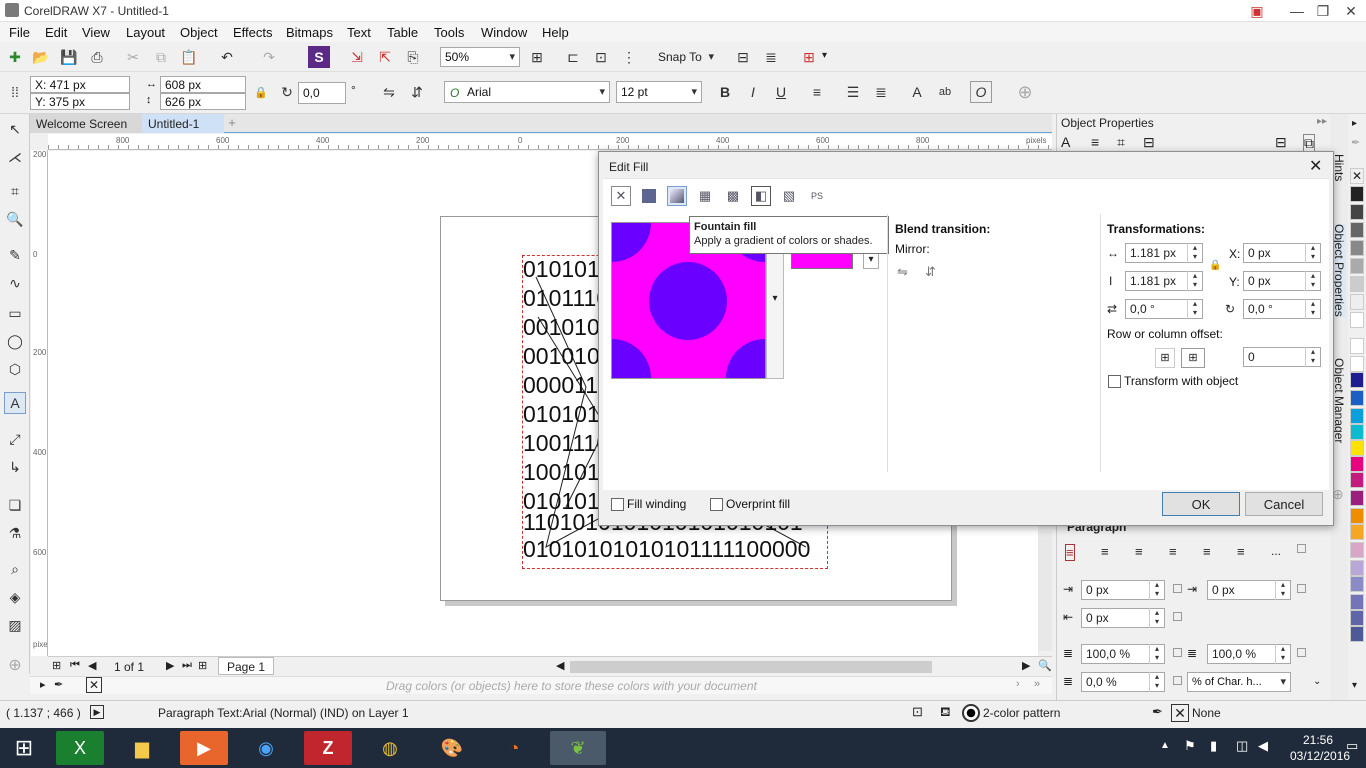  Describe the element at coordinates (1354, 685) in the screenshot. I see `palette-scroll-down-icon: ▾` at that location.